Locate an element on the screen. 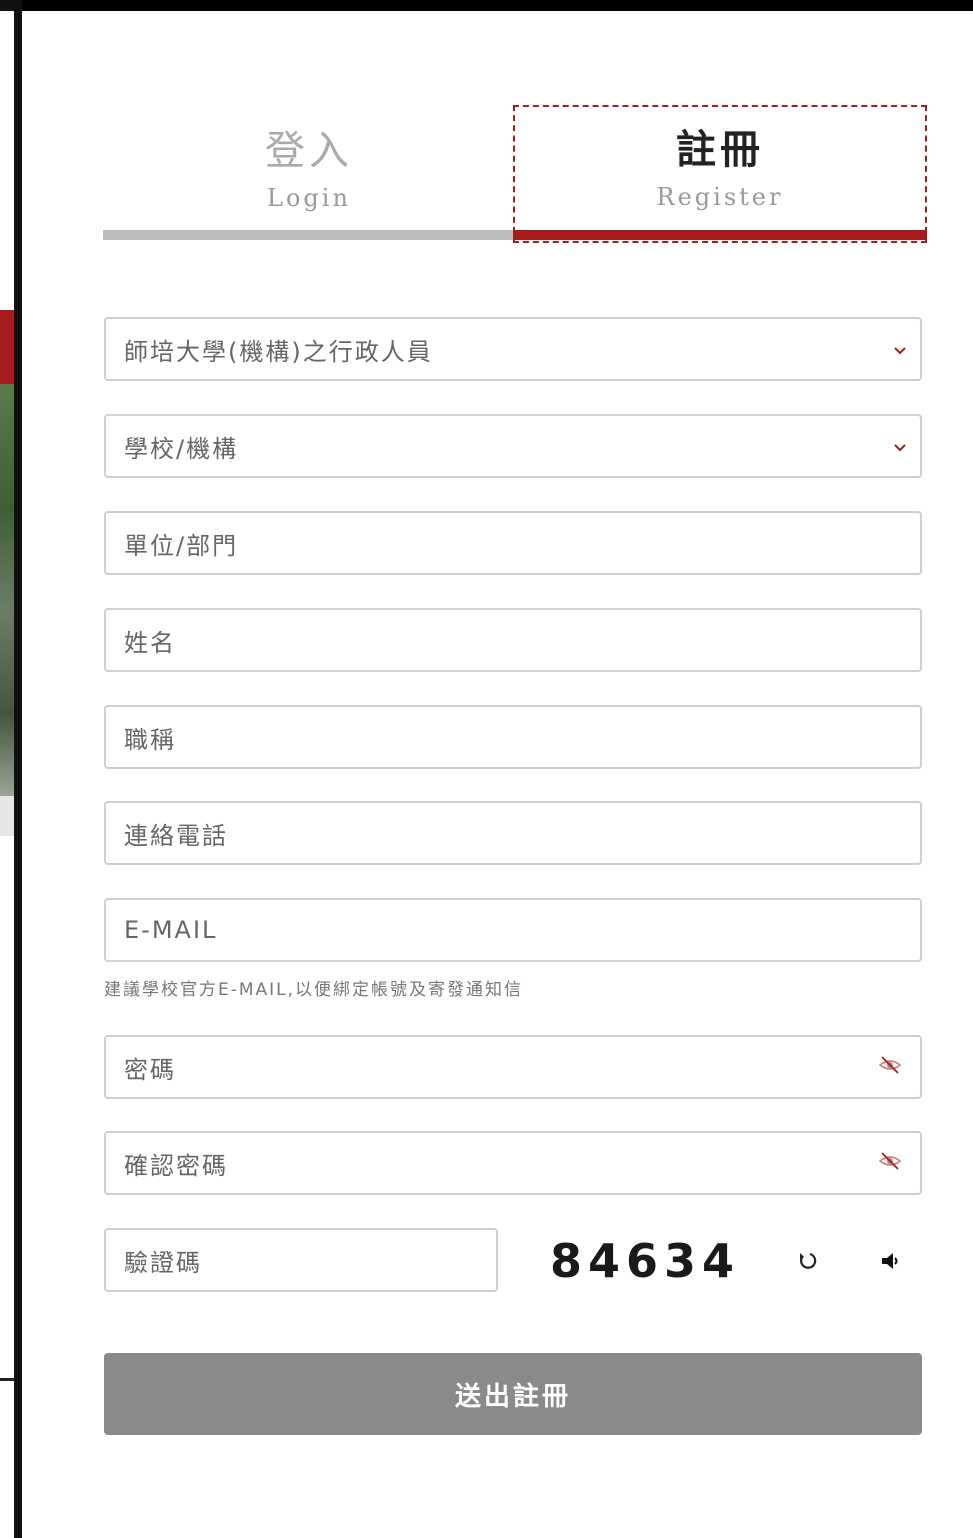 Image resolution: width=973 pixels, height=1538 pixels. job-title-placeholder: 職稱 is located at coordinates (150, 739).